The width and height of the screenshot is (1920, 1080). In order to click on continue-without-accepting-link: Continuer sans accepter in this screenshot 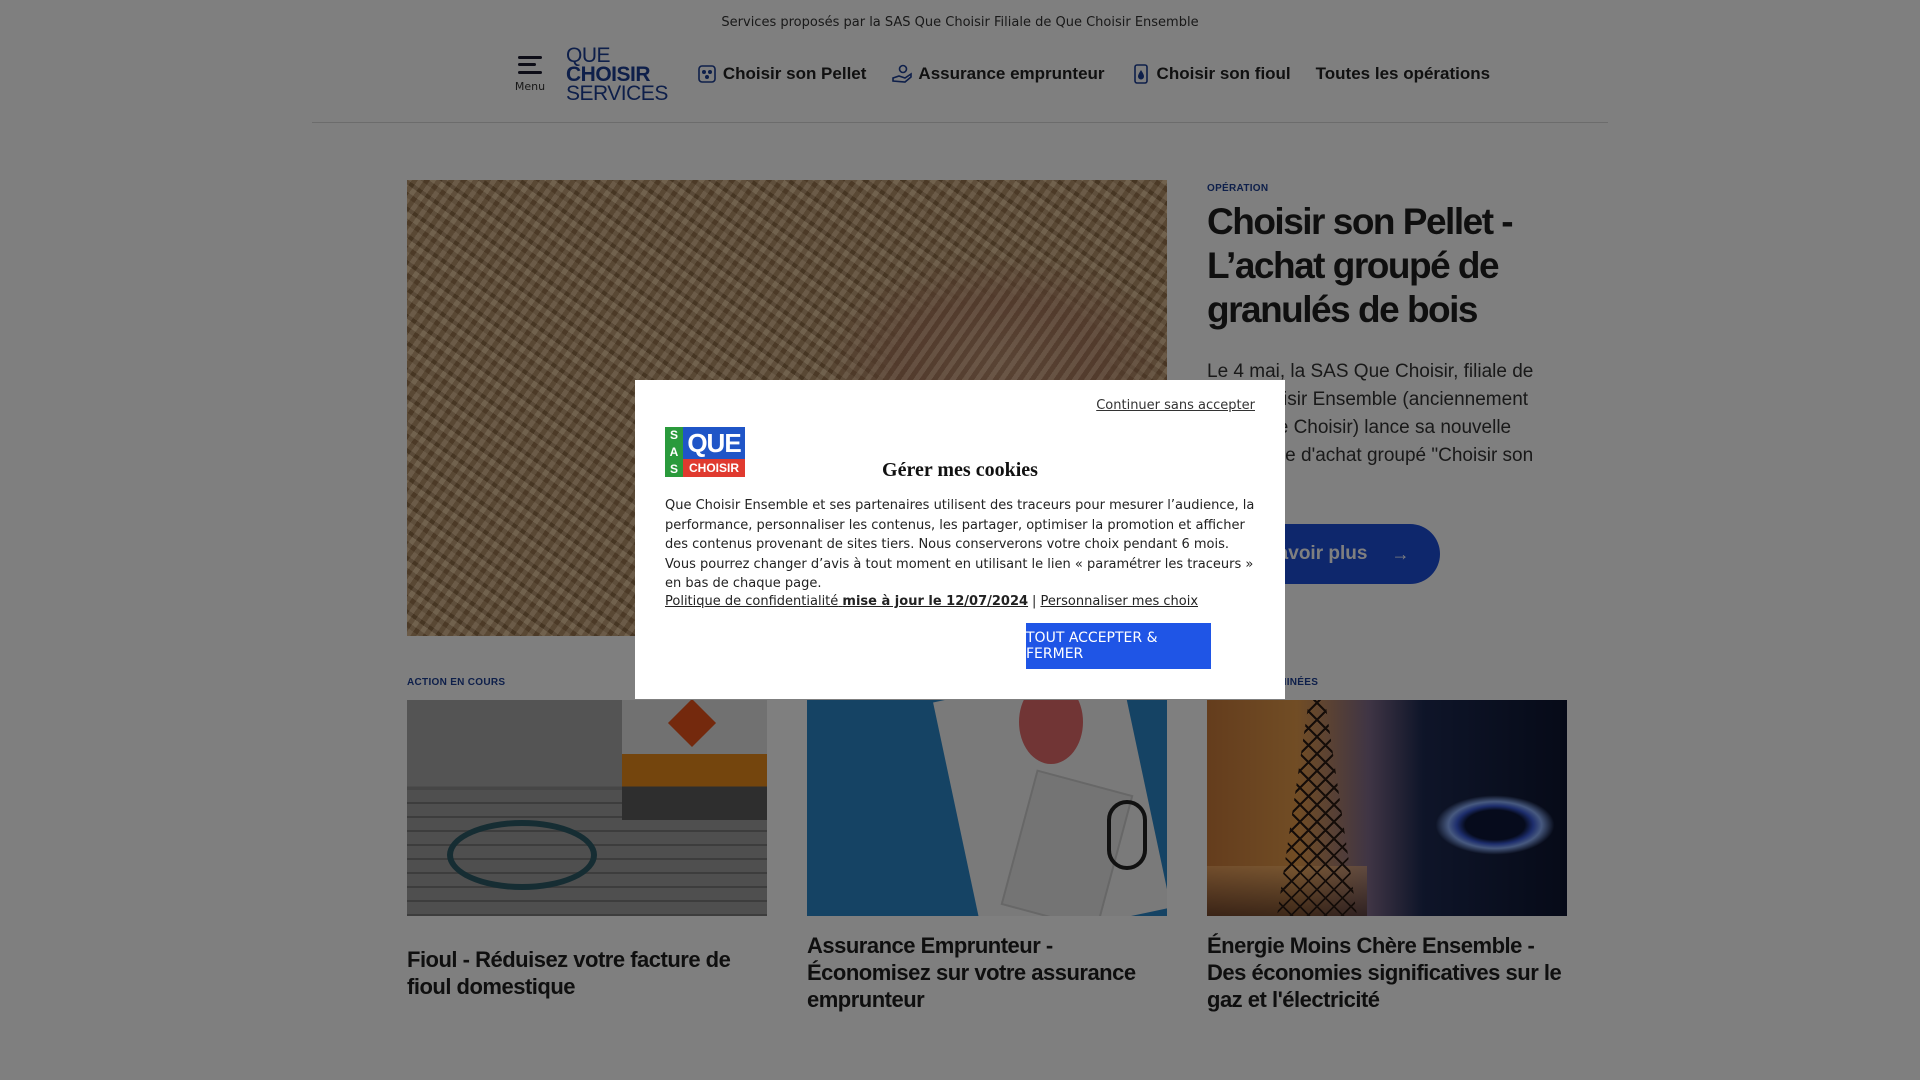, I will do `click(1175, 405)`.